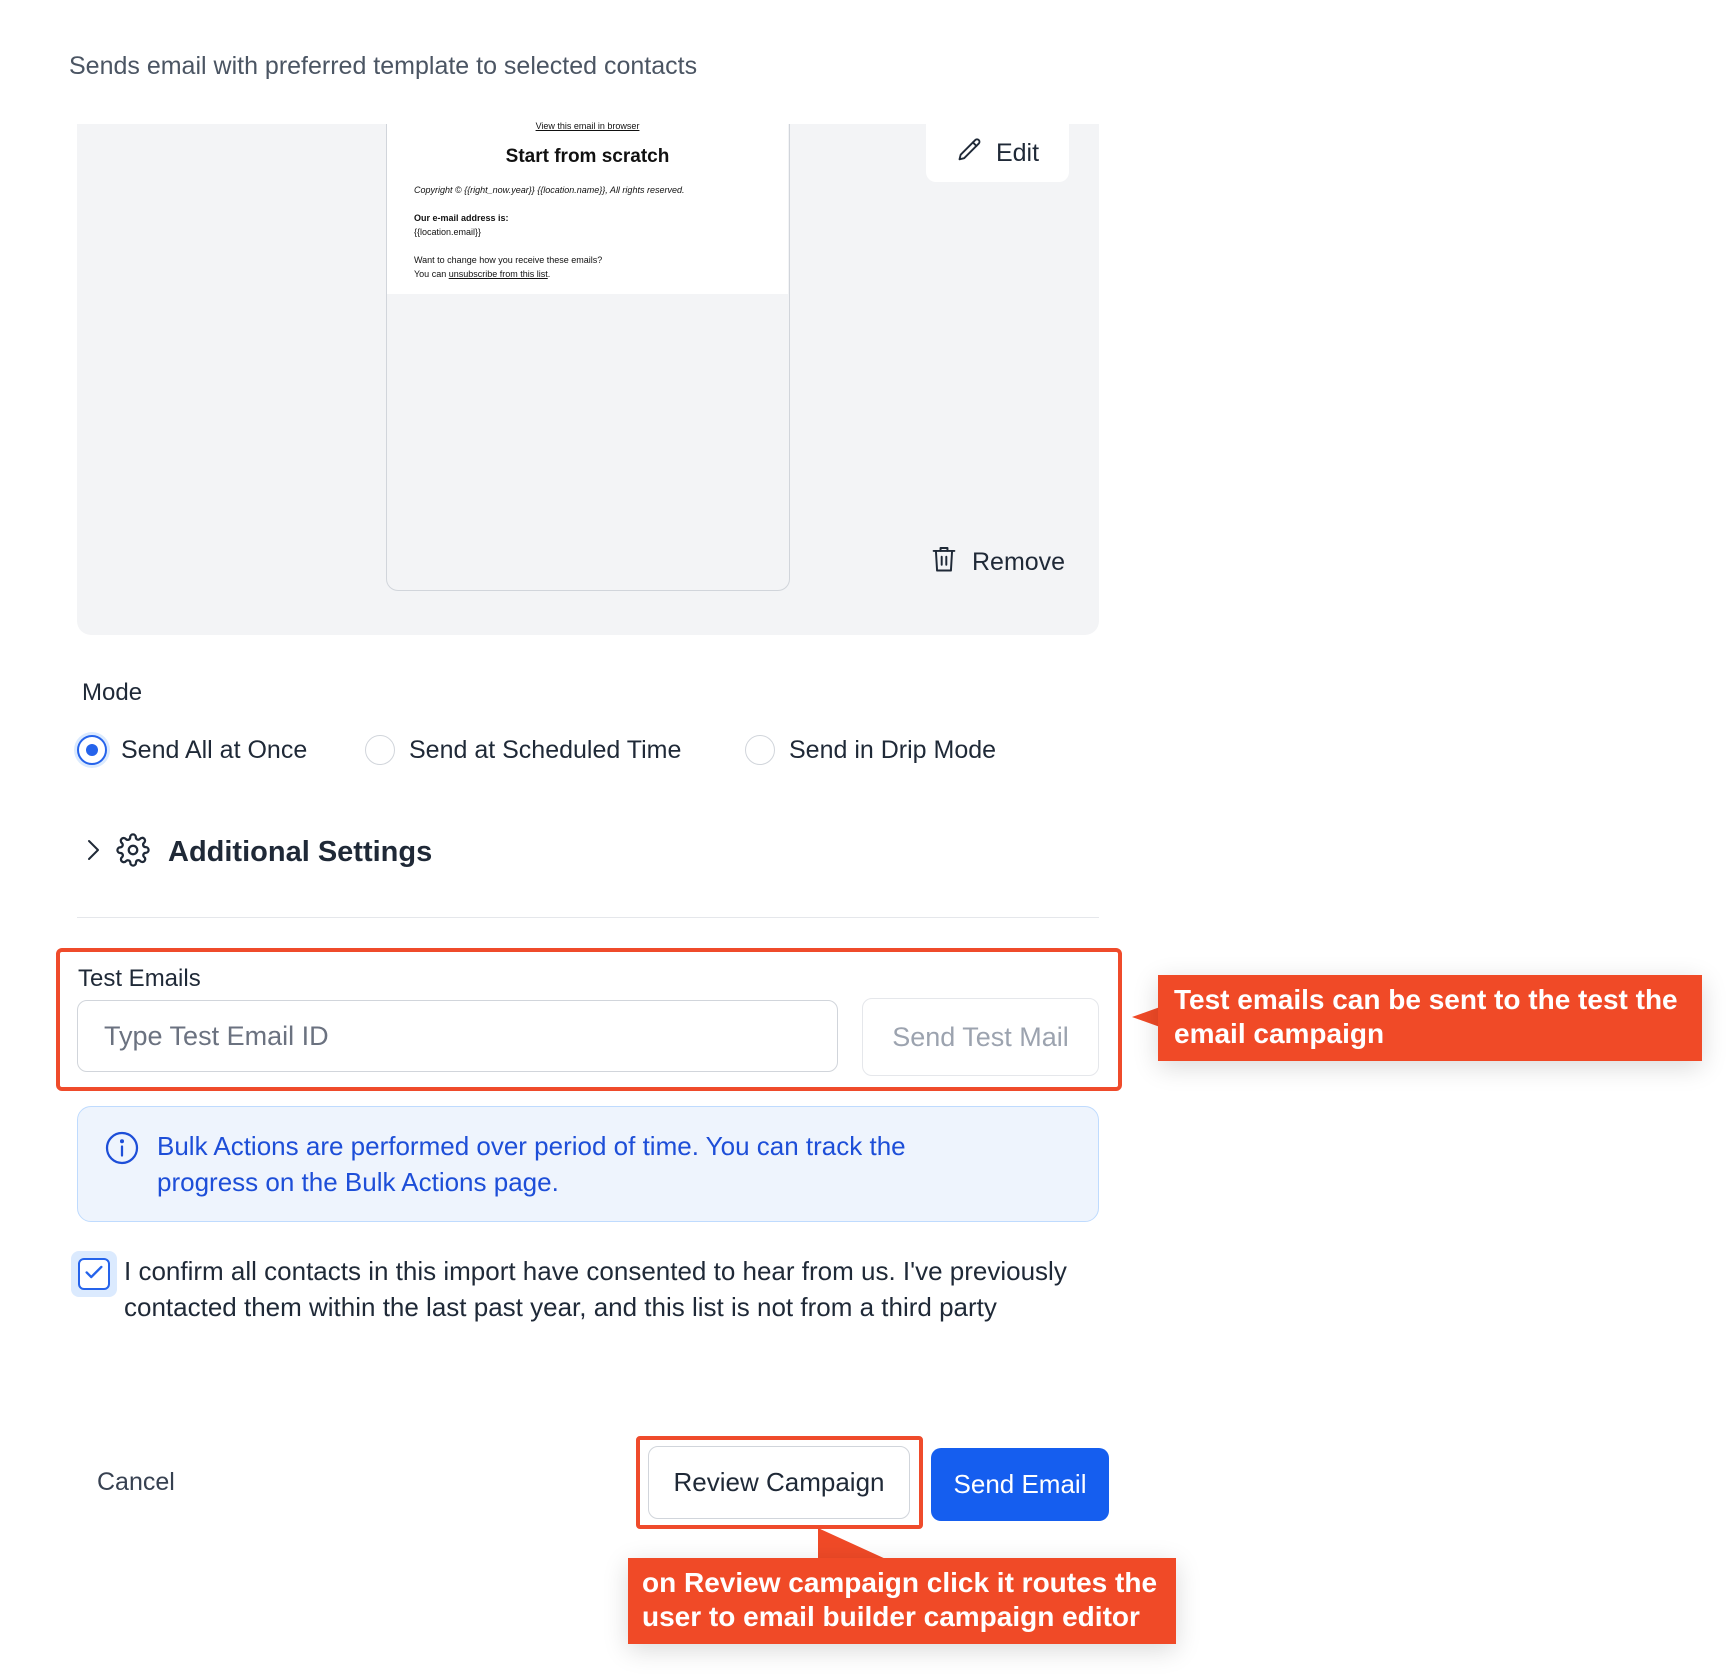  I want to click on unsubscribe-suffix: ., so click(549, 274).